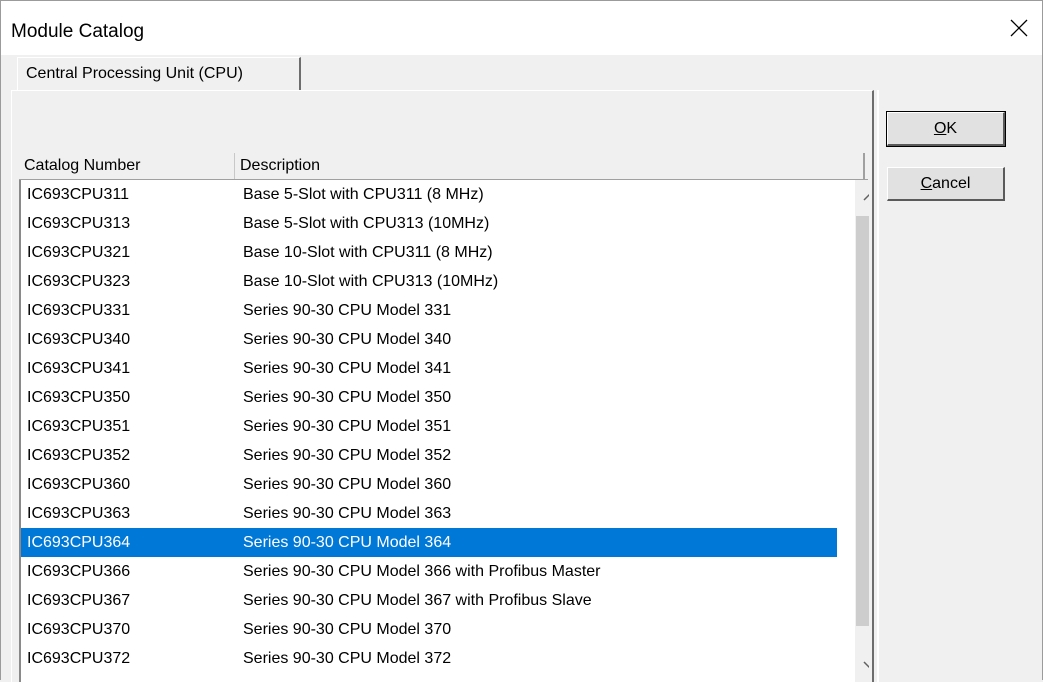 This screenshot has width=1043, height=682. I want to click on tab-label: Central Processing Unit (CPU), so click(134, 73).